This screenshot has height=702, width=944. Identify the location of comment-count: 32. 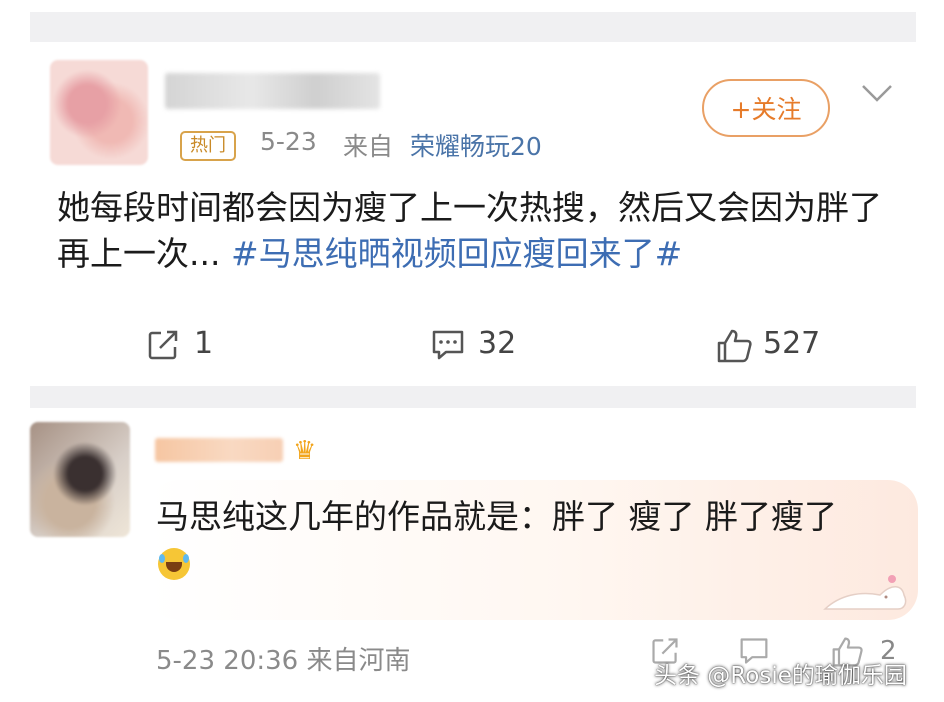
(497, 343).